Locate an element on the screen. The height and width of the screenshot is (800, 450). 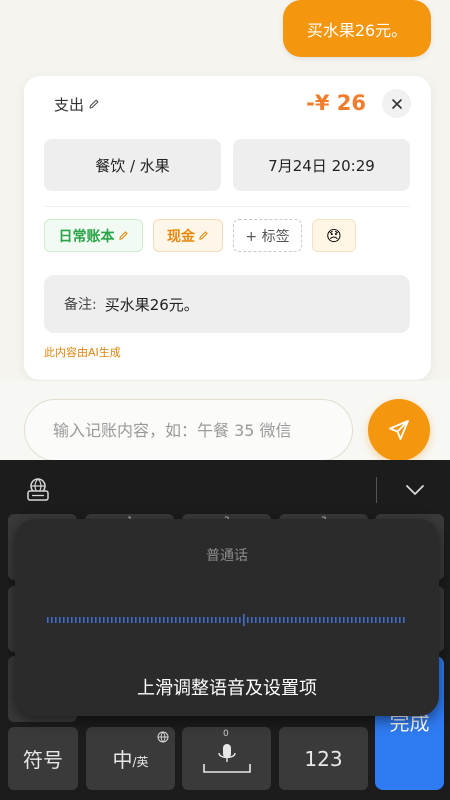
collapse-keyboard-button is located at coordinates (415, 490).